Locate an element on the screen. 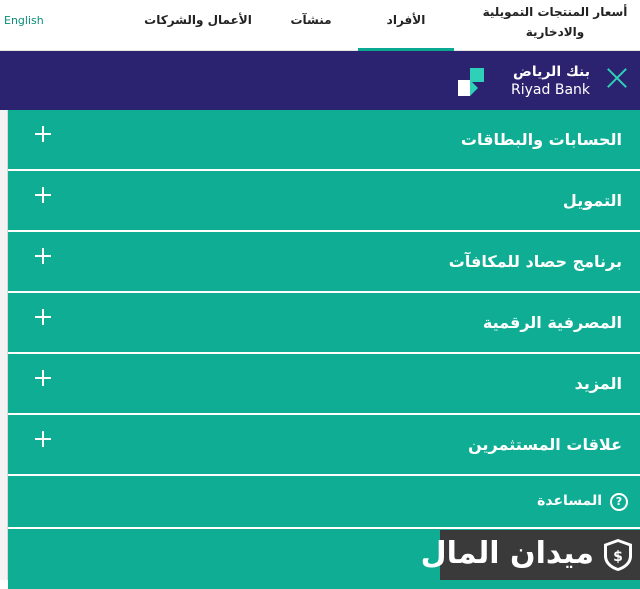  logo-text-english: Riyad Bank is located at coordinates (550, 90).